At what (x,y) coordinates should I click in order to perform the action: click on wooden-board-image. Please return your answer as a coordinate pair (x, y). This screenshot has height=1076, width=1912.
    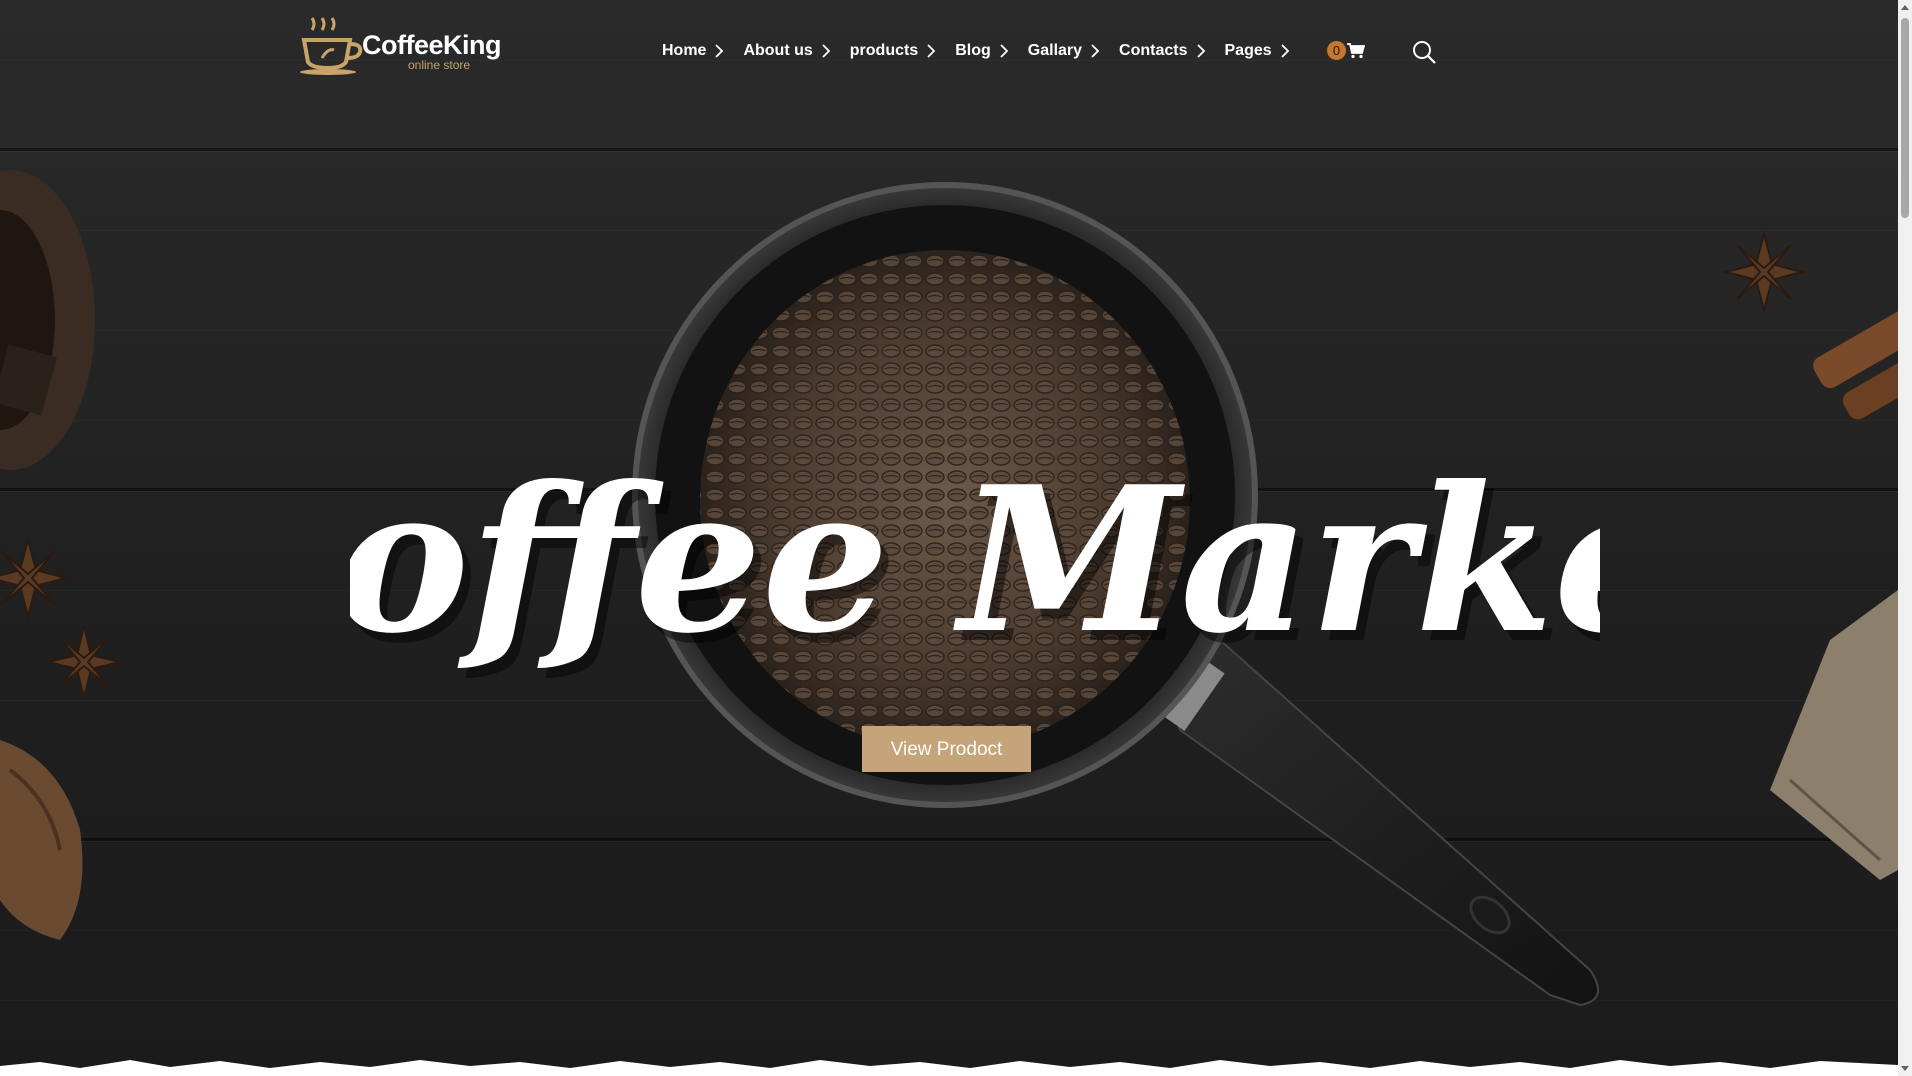
    Looking at the image, I should click on (1834, 735).